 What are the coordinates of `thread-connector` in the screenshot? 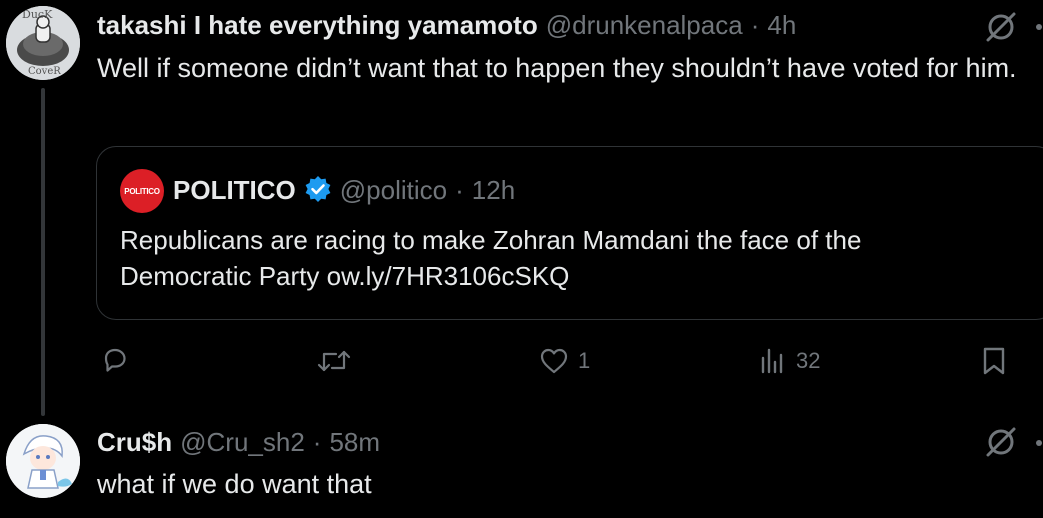 It's located at (43, 252).